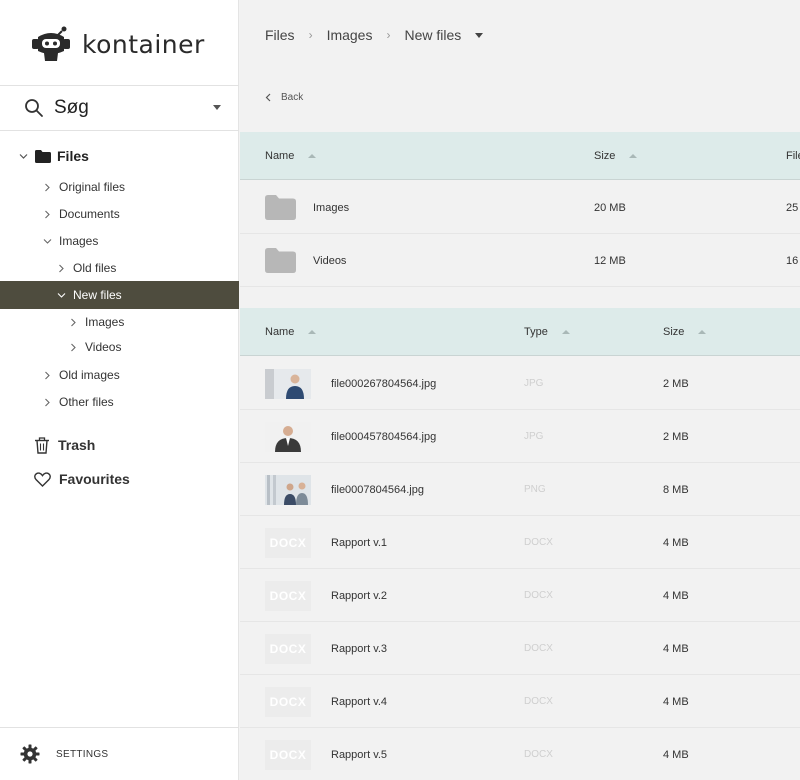 Image resolution: width=800 pixels, height=780 pixels. I want to click on nav-favourites-label: Favourites, so click(94, 479).